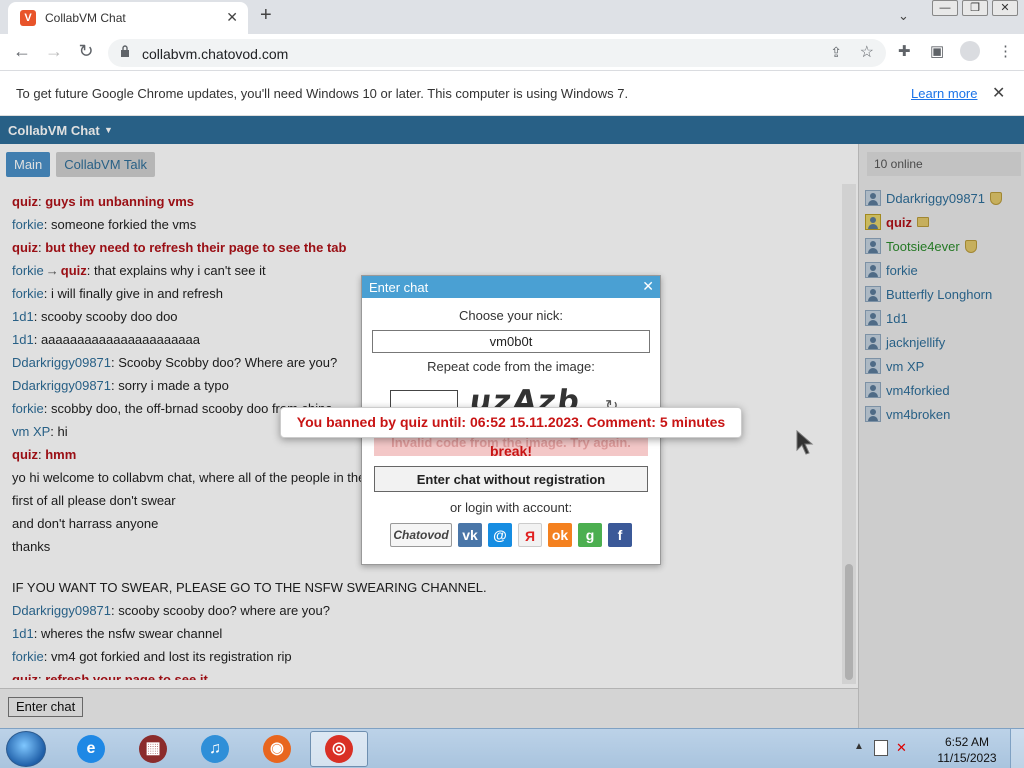 This screenshot has height=768, width=1024. Describe the element at coordinates (590, 535) in the screenshot. I see `google-login-icon: g` at that location.